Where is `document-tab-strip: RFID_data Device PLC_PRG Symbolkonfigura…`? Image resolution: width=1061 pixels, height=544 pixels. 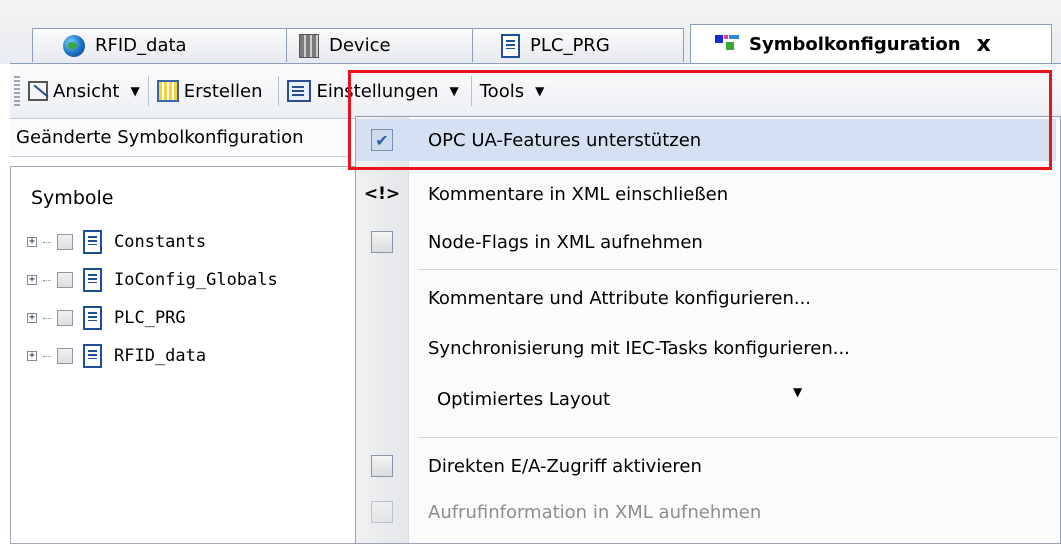
document-tab-strip: RFID_data Device PLC_PRG Symbolkonfigura… is located at coordinates (530, 32).